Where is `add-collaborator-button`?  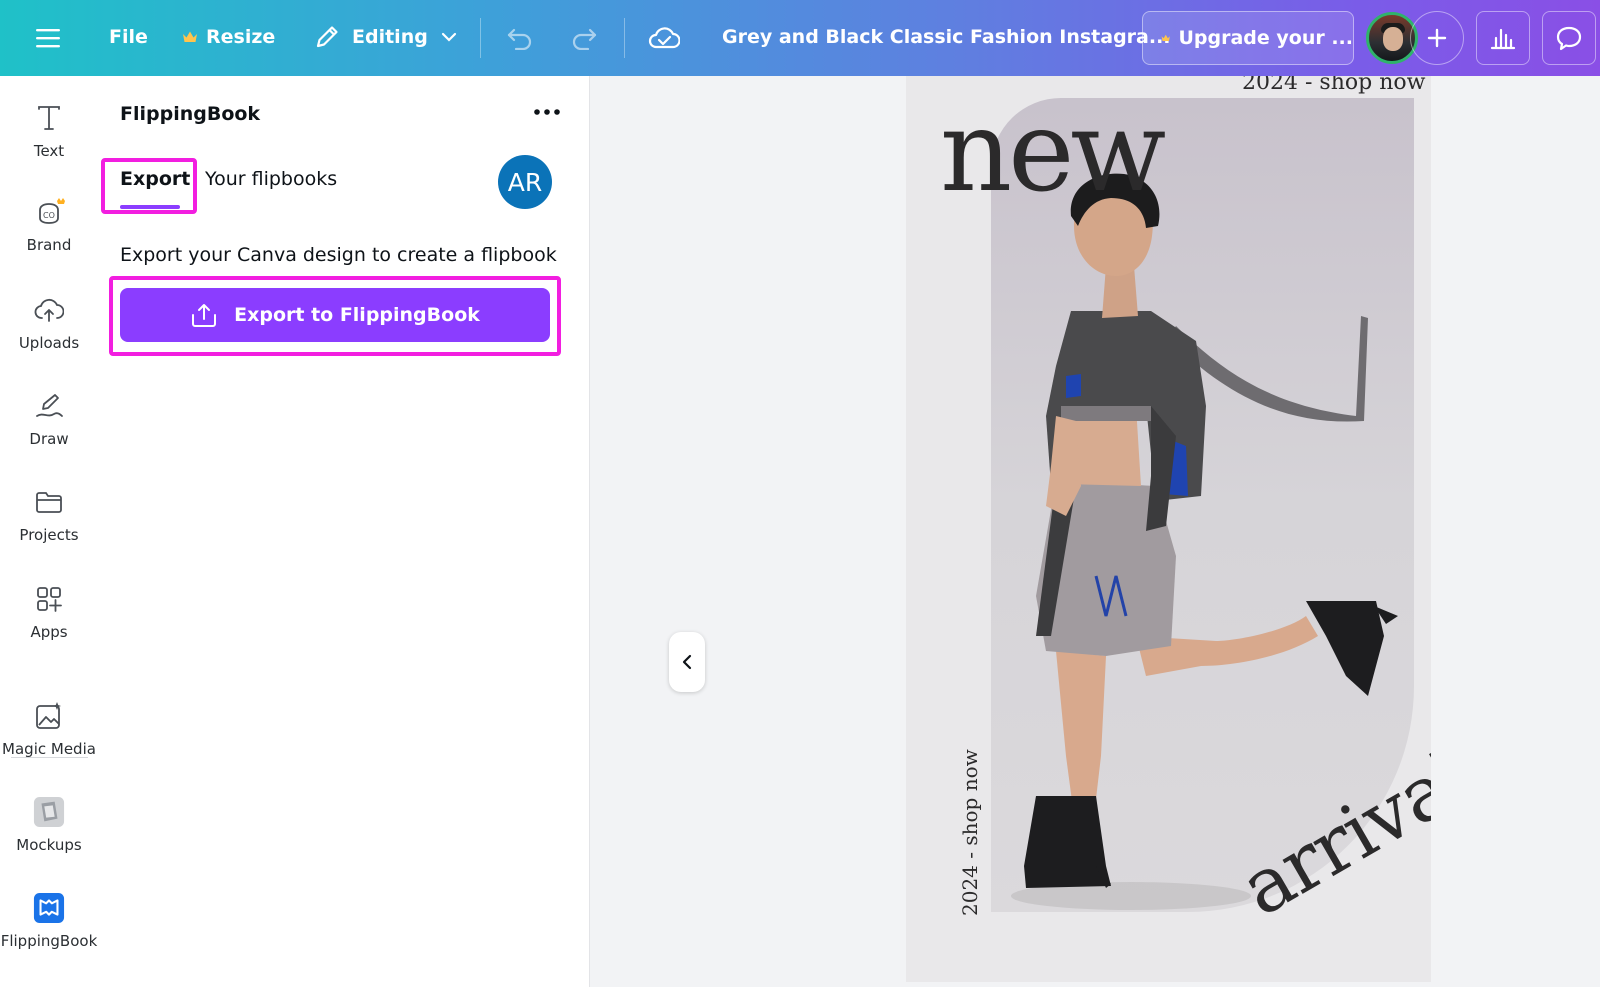
add-collaborator-button is located at coordinates (1437, 38).